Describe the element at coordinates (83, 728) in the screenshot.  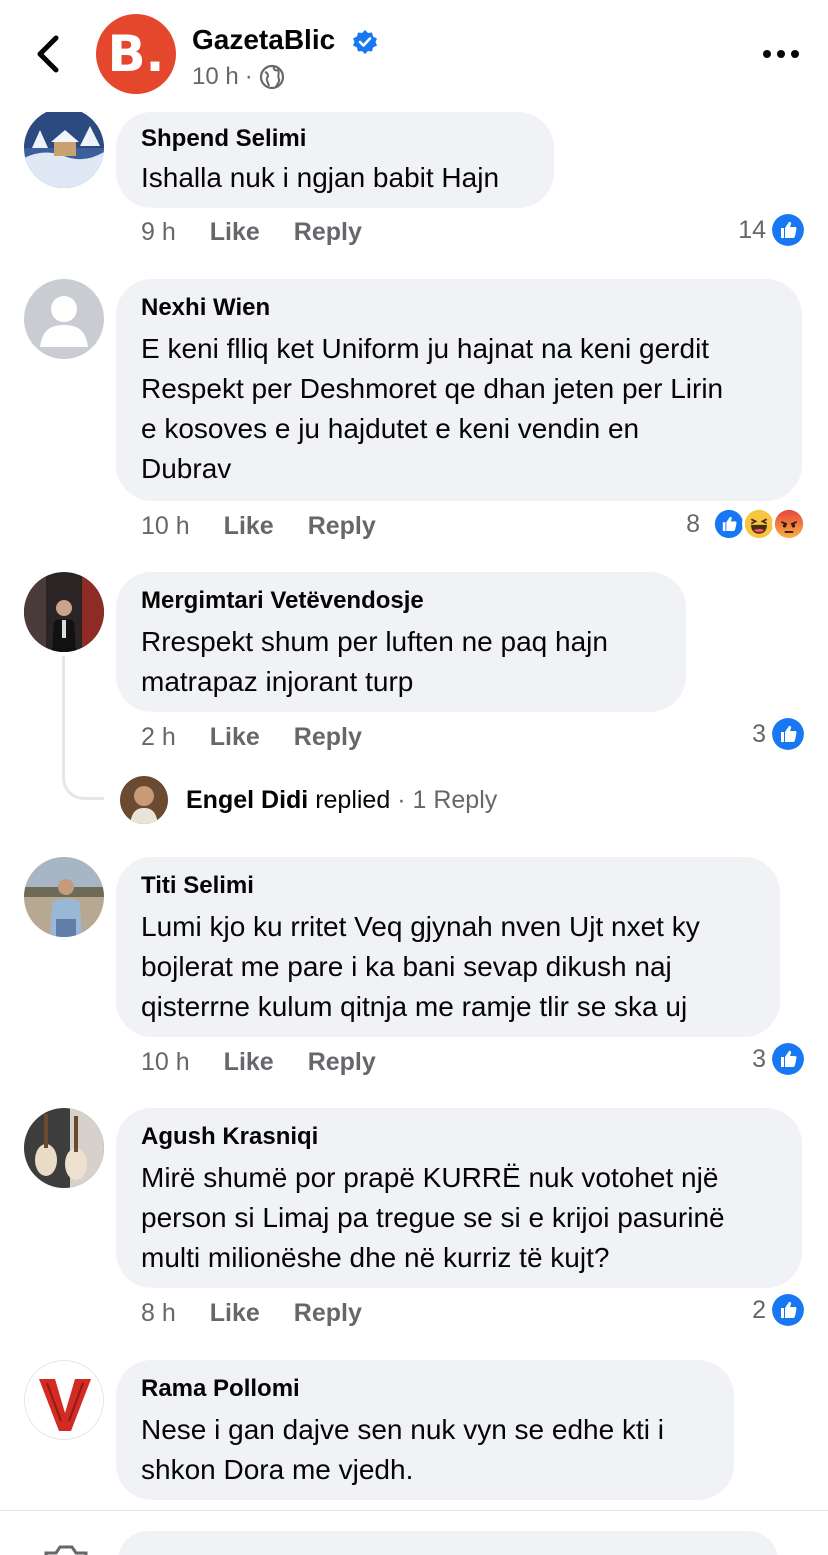
I see `thread-line` at that location.